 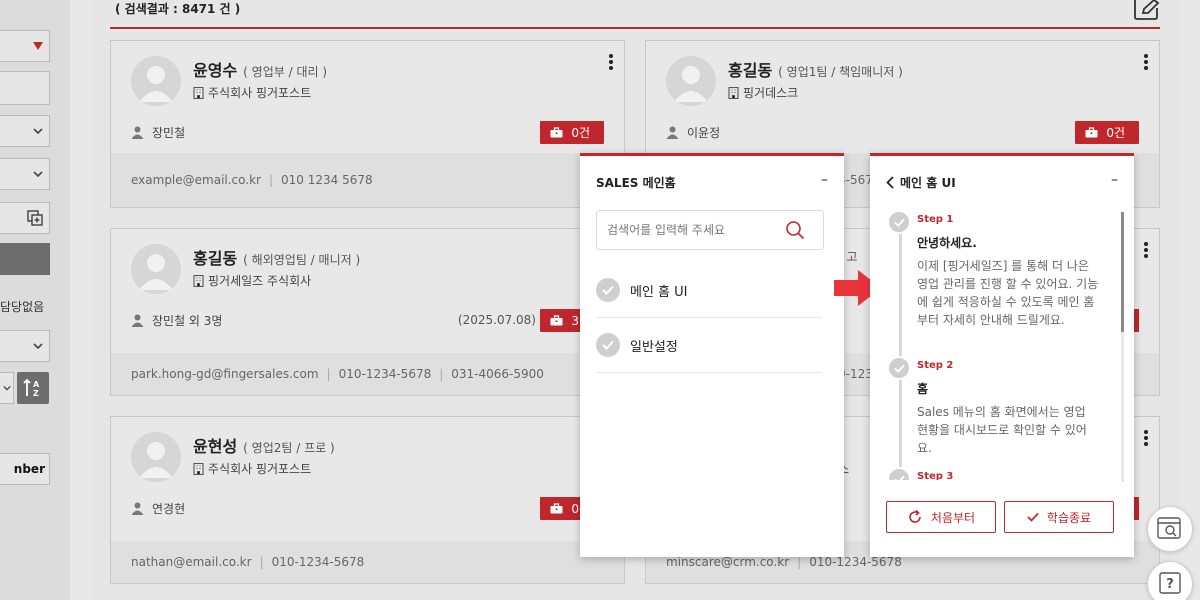 What do you see at coordinates (327, 180) in the screenshot?
I see `phone-text: 010 1234 5678` at bounding box center [327, 180].